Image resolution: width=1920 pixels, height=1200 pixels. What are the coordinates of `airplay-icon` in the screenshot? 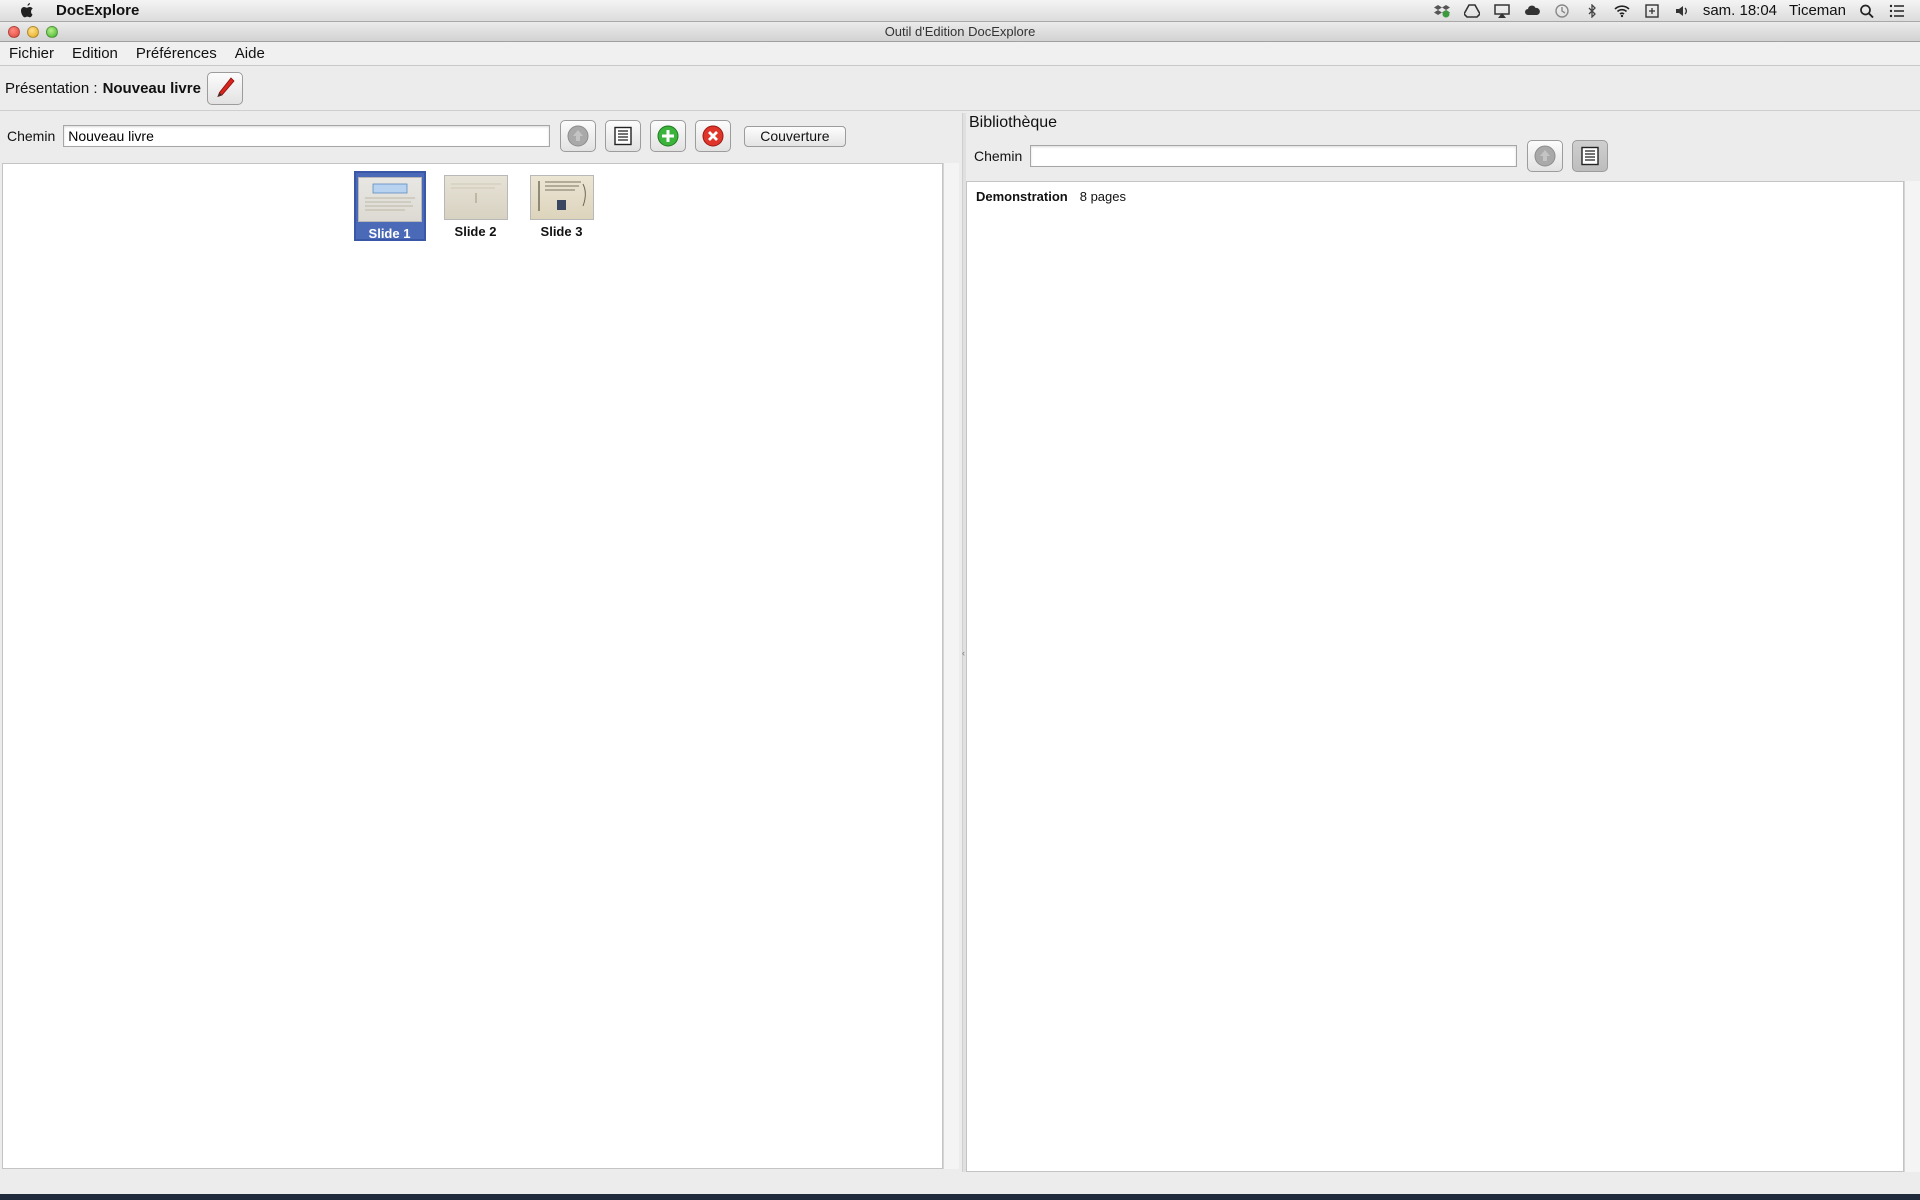 It's located at (1502, 11).